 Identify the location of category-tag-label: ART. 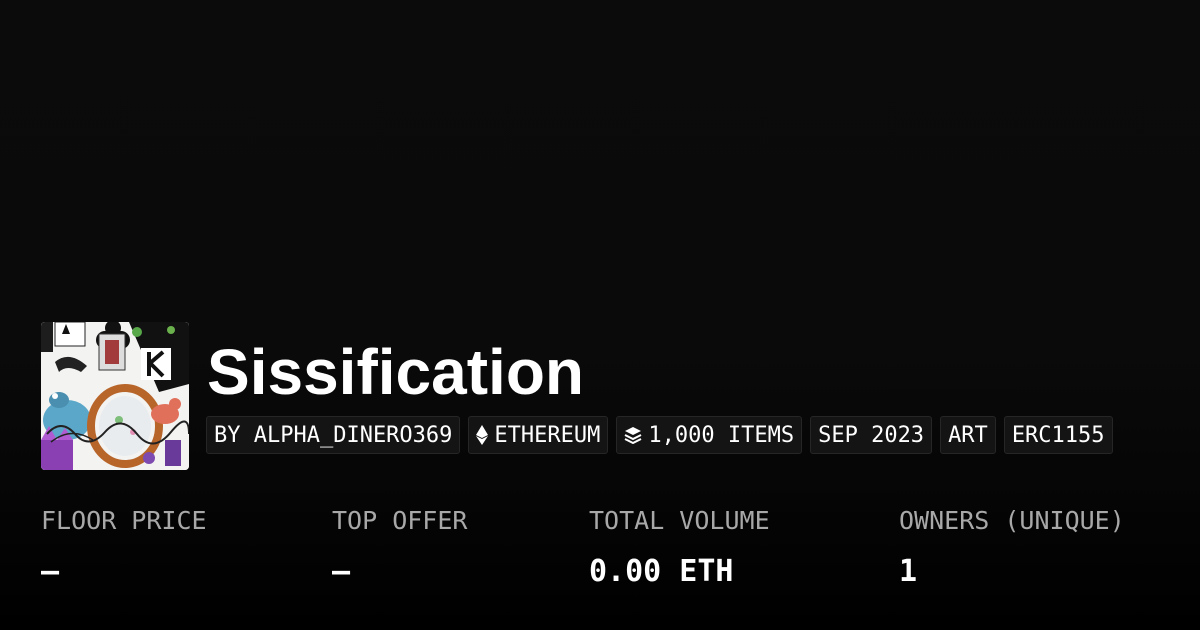
(968, 435).